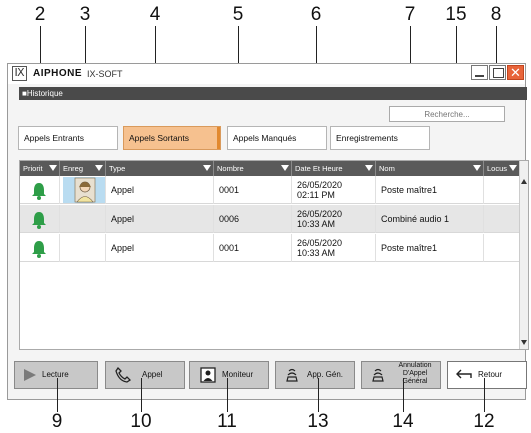  I want to click on tab-enregistrements: Enregistrements, so click(380, 138).